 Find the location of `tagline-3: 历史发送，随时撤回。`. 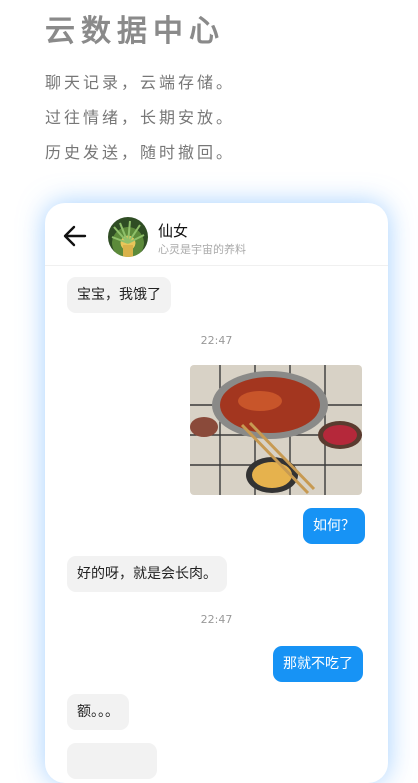

tagline-3: 历史发送，随时撤回。 is located at coordinates (140, 152).